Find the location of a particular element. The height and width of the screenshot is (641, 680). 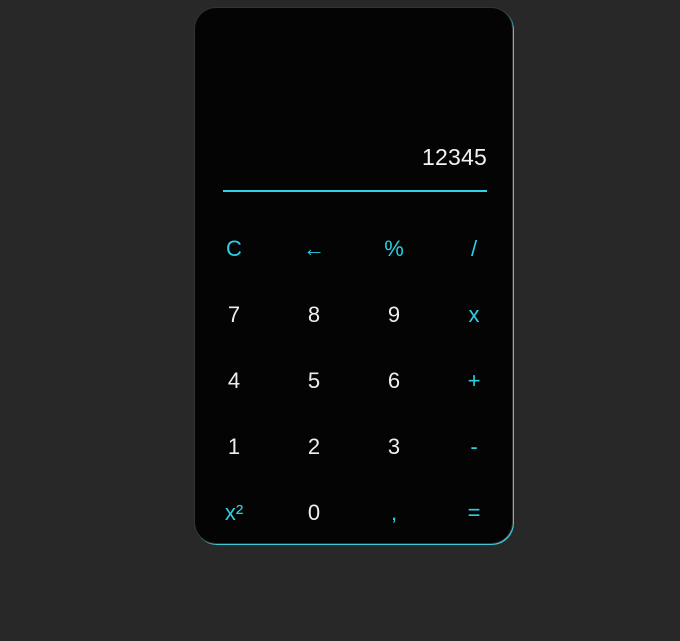

backspace-button: ← is located at coordinates (314, 249).